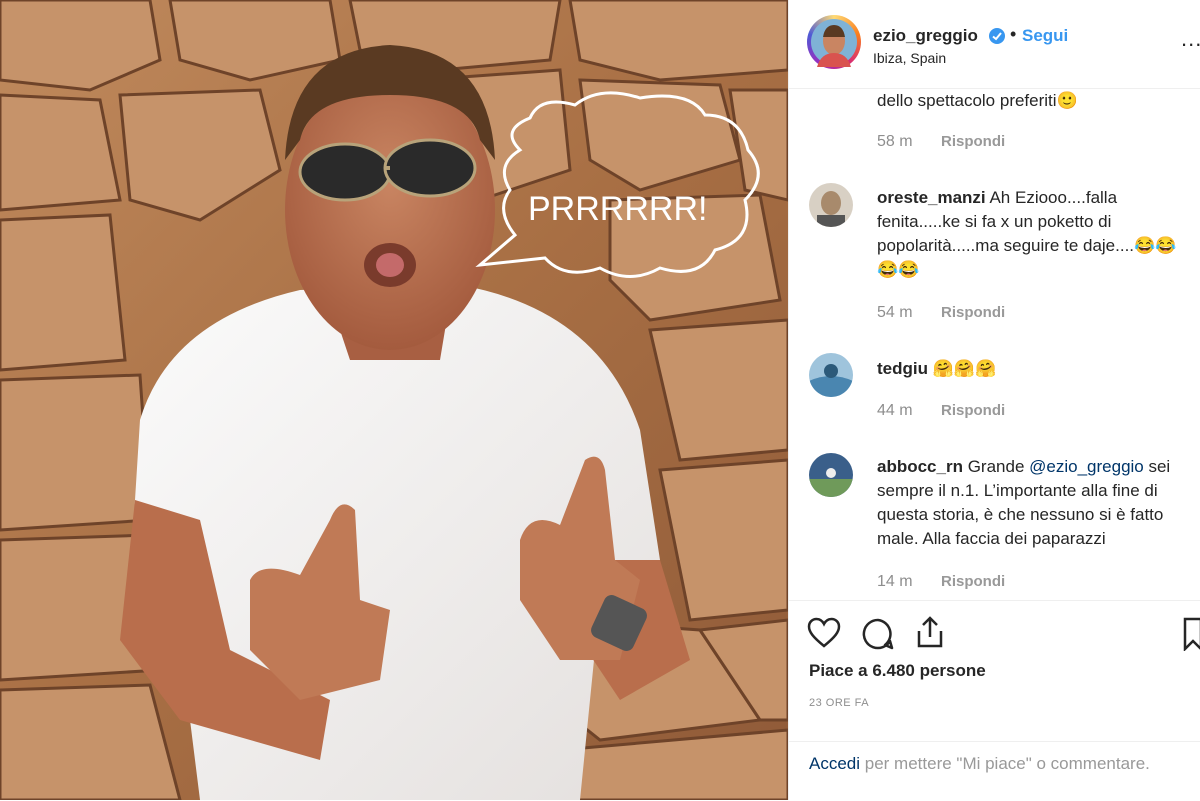  I want to click on bubble-text: PRRRRRR!, so click(617, 209).